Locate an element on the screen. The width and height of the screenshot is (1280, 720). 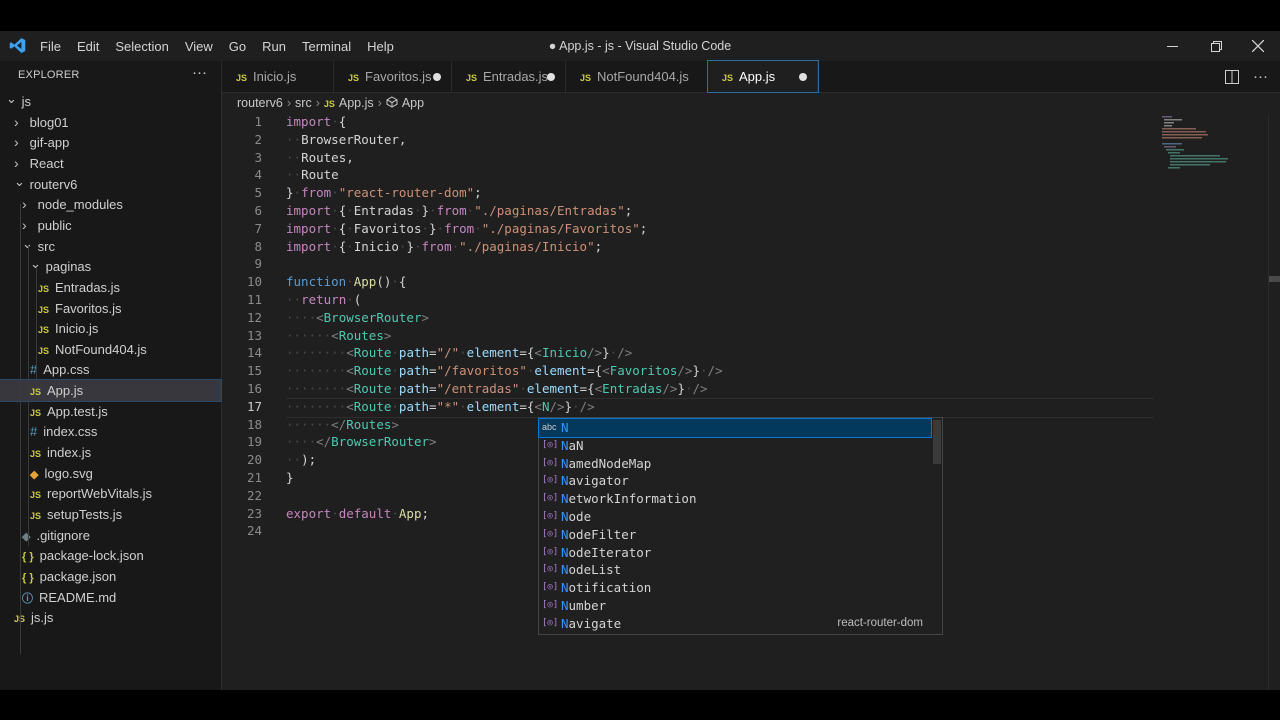
code-line: function·App()·{ is located at coordinates (346, 281).